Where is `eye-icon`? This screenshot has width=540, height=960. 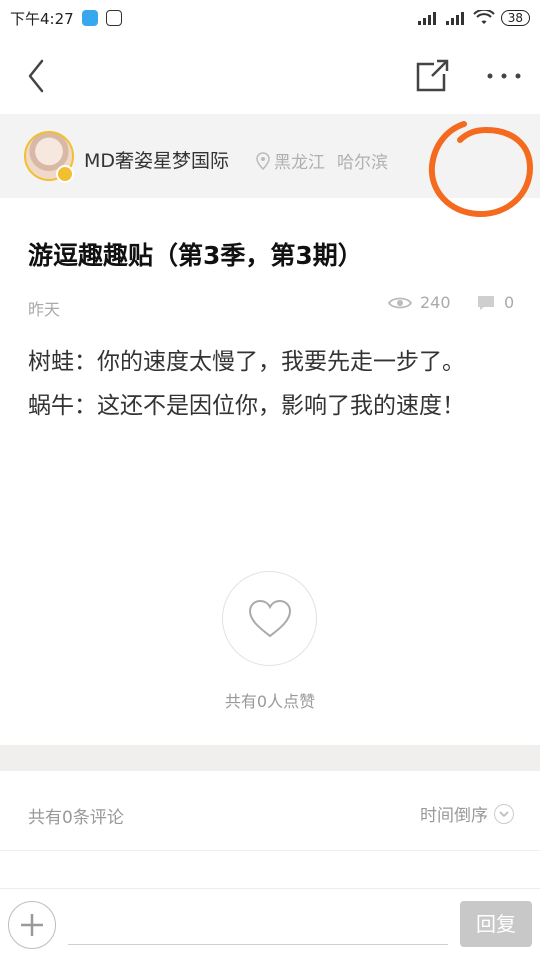 eye-icon is located at coordinates (400, 302).